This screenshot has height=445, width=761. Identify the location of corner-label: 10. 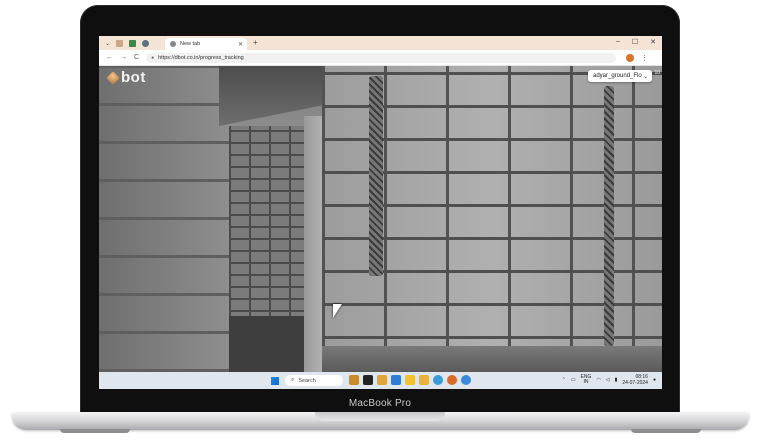
(657, 73).